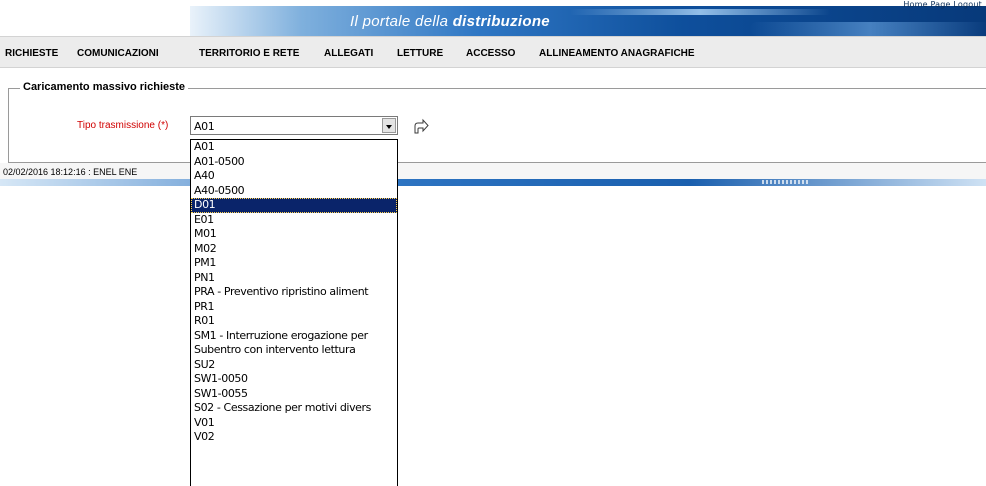 The width and height of the screenshot is (986, 486). Describe the element at coordinates (490, 53) in the screenshot. I see `menu-item-accesso: ACCESSO` at that location.